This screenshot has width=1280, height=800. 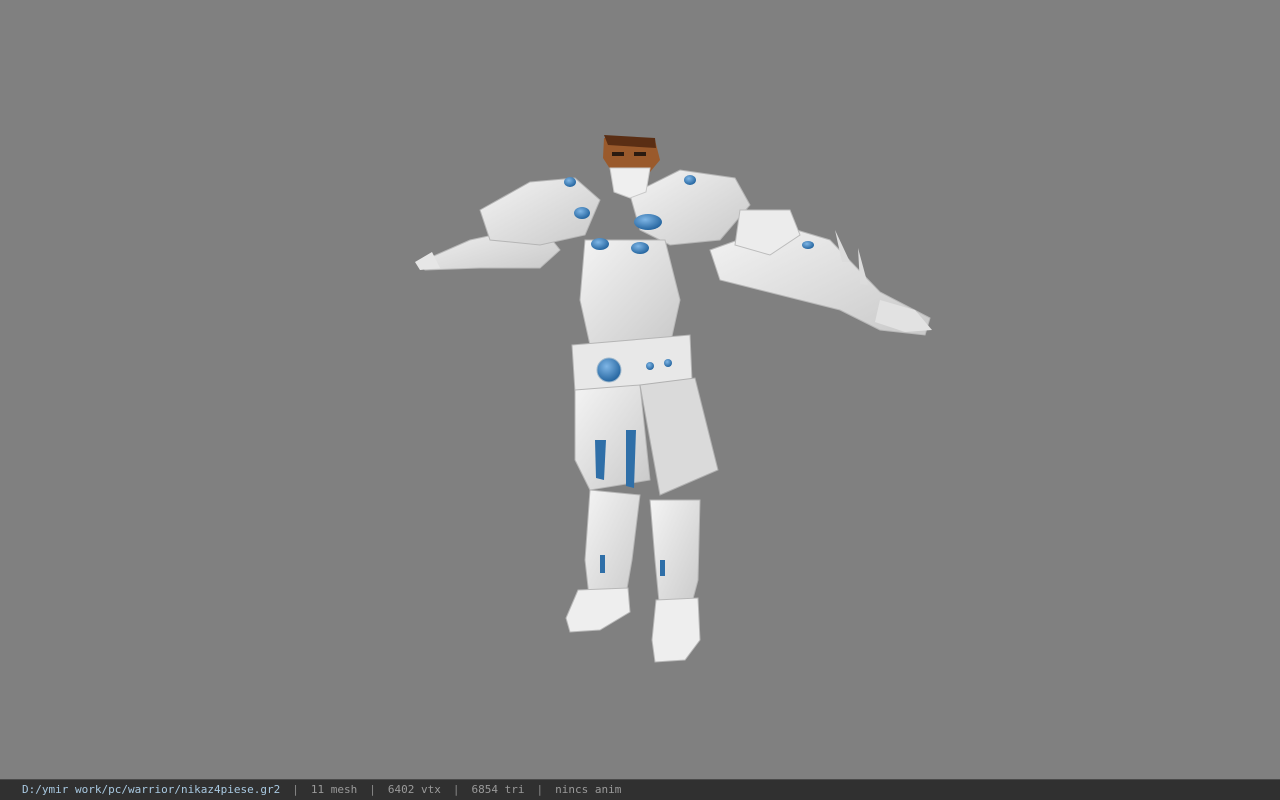 I want to click on triangle-count: 6854 tri, so click(x=498, y=789).